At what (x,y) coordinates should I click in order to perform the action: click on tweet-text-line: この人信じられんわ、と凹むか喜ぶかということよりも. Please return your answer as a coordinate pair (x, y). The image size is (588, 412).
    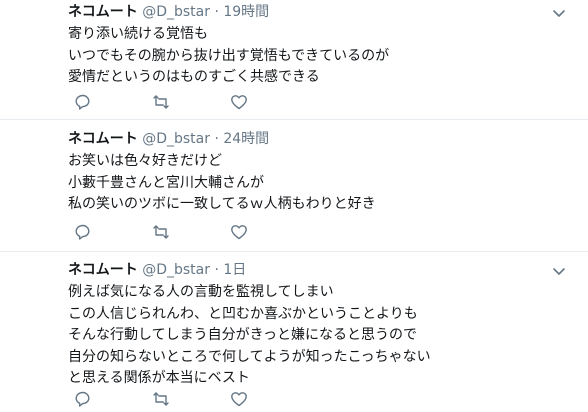
    Looking at the image, I should click on (243, 313).